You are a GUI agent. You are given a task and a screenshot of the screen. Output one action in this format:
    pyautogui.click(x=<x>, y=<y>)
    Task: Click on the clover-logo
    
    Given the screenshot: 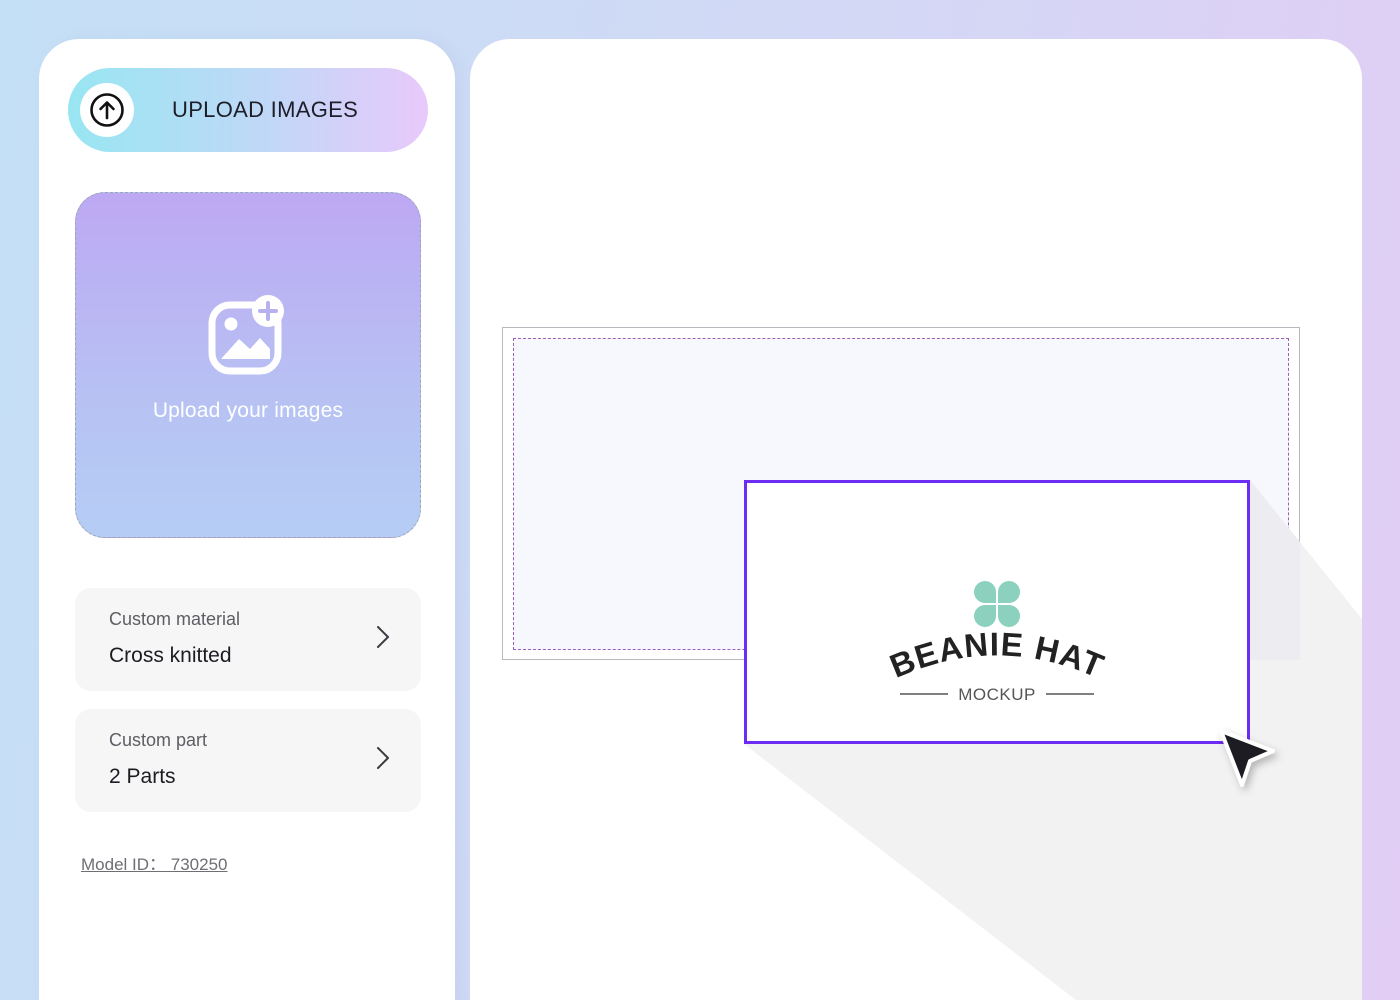 What is the action you would take?
    pyautogui.click(x=997, y=604)
    